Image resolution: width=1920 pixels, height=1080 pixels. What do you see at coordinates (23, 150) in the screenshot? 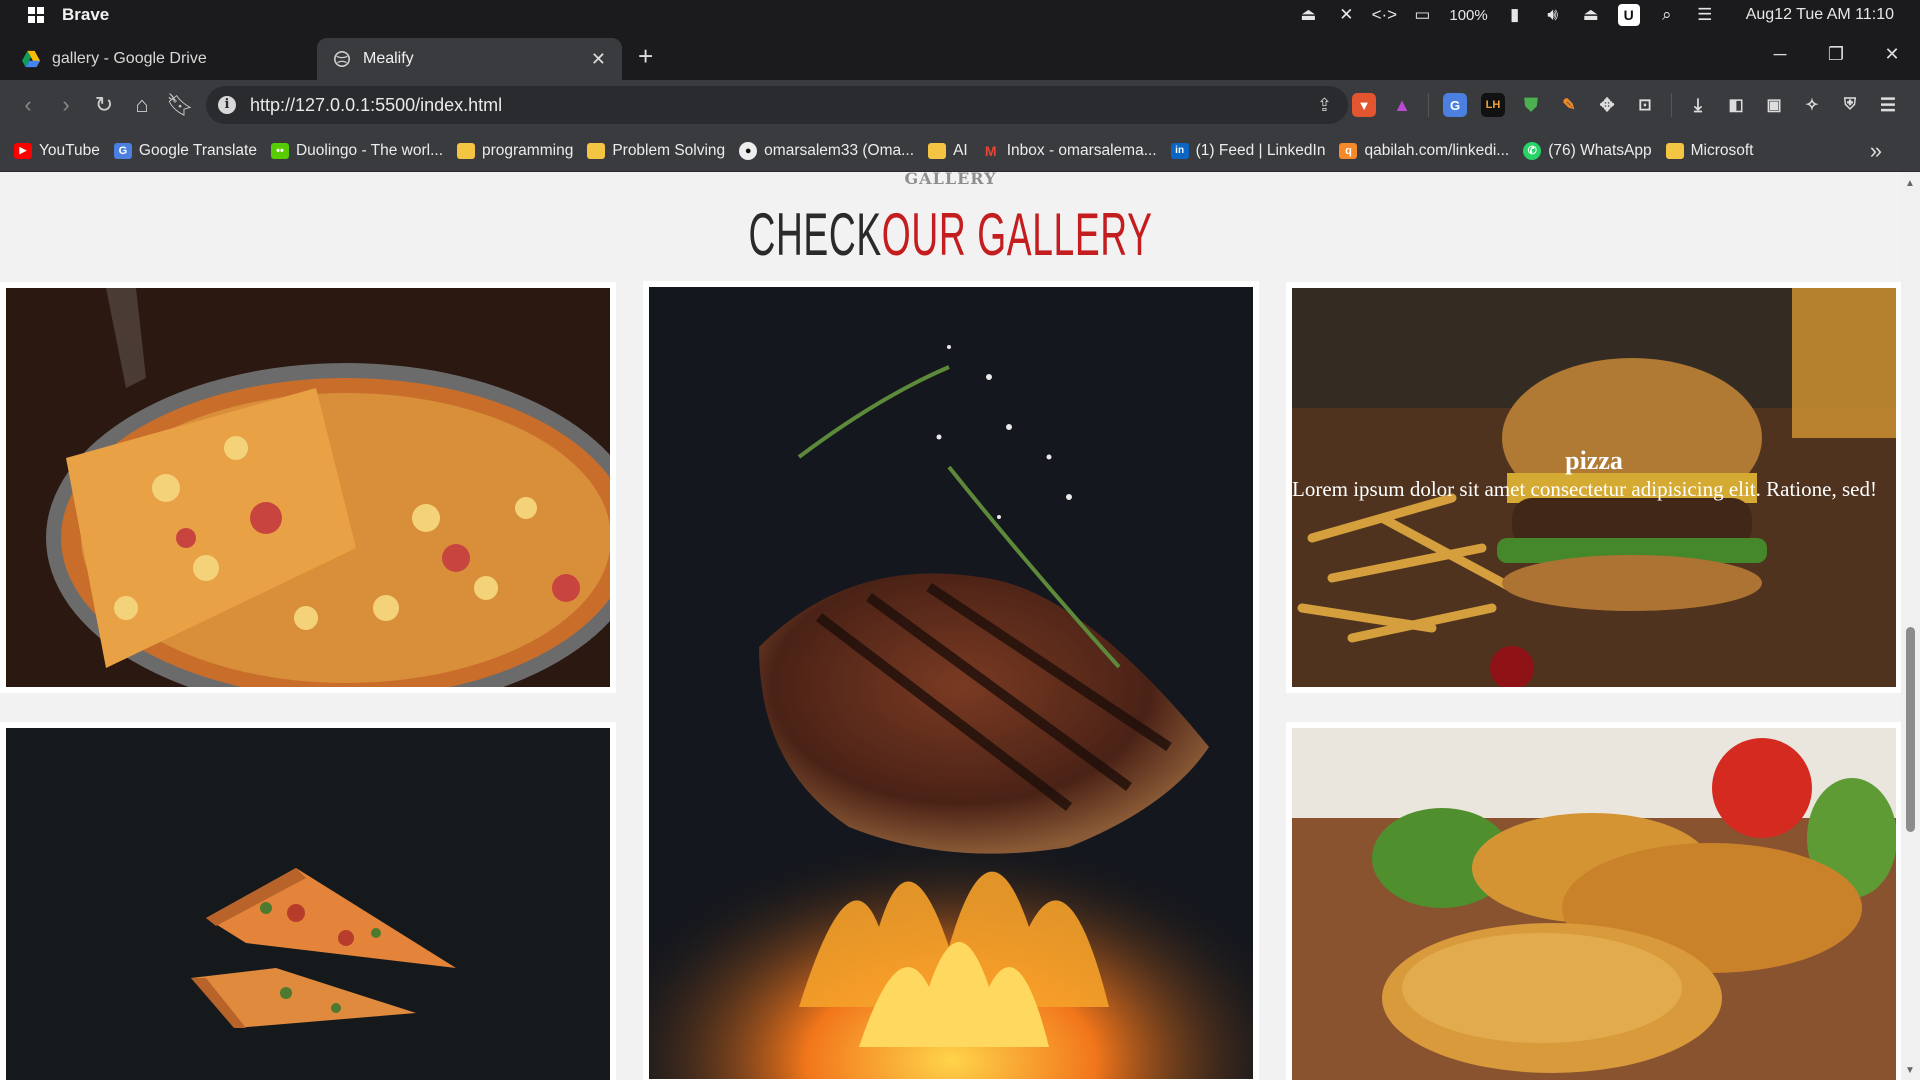
I see `youtube-icon: ▶` at bounding box center [23, 150].